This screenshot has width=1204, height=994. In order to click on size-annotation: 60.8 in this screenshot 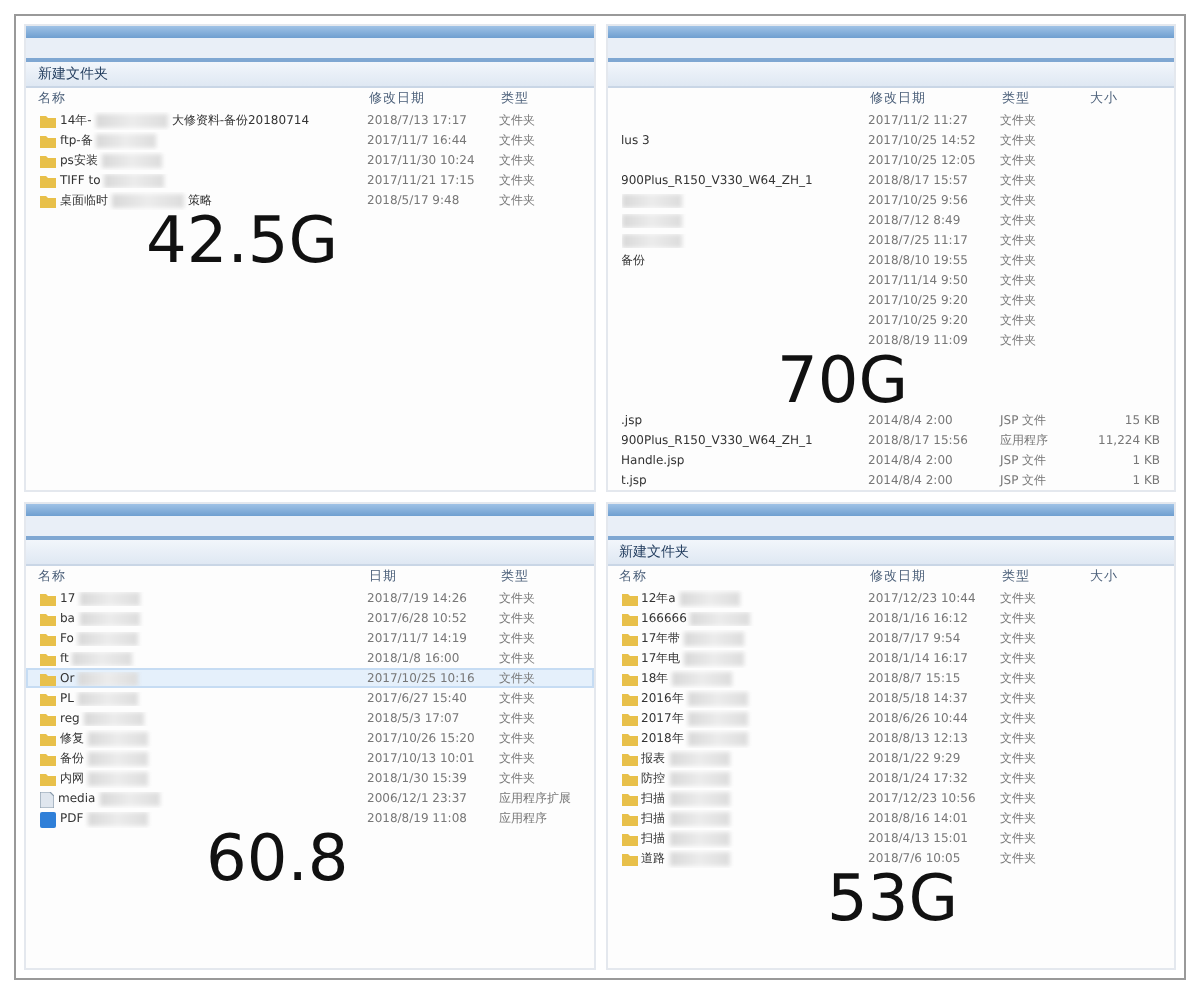, I will do `click(277, 858)`.